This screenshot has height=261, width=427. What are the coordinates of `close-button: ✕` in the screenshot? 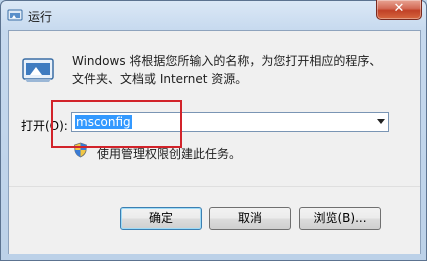 It's located at (399, 10).